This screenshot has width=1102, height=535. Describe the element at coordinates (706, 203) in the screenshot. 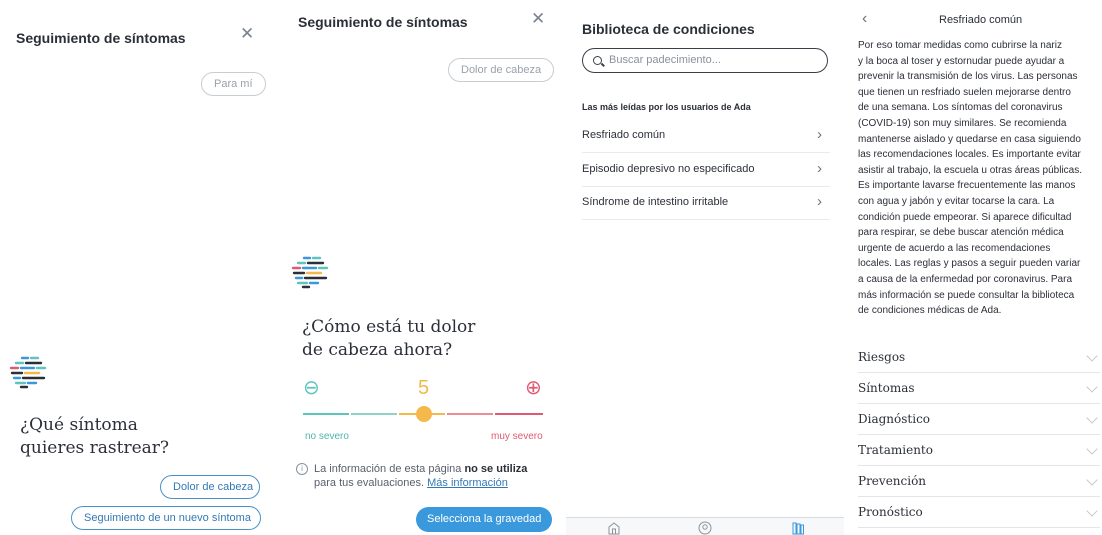

I see `condition-item: Síndrome de intestino irritable ›` at that location.